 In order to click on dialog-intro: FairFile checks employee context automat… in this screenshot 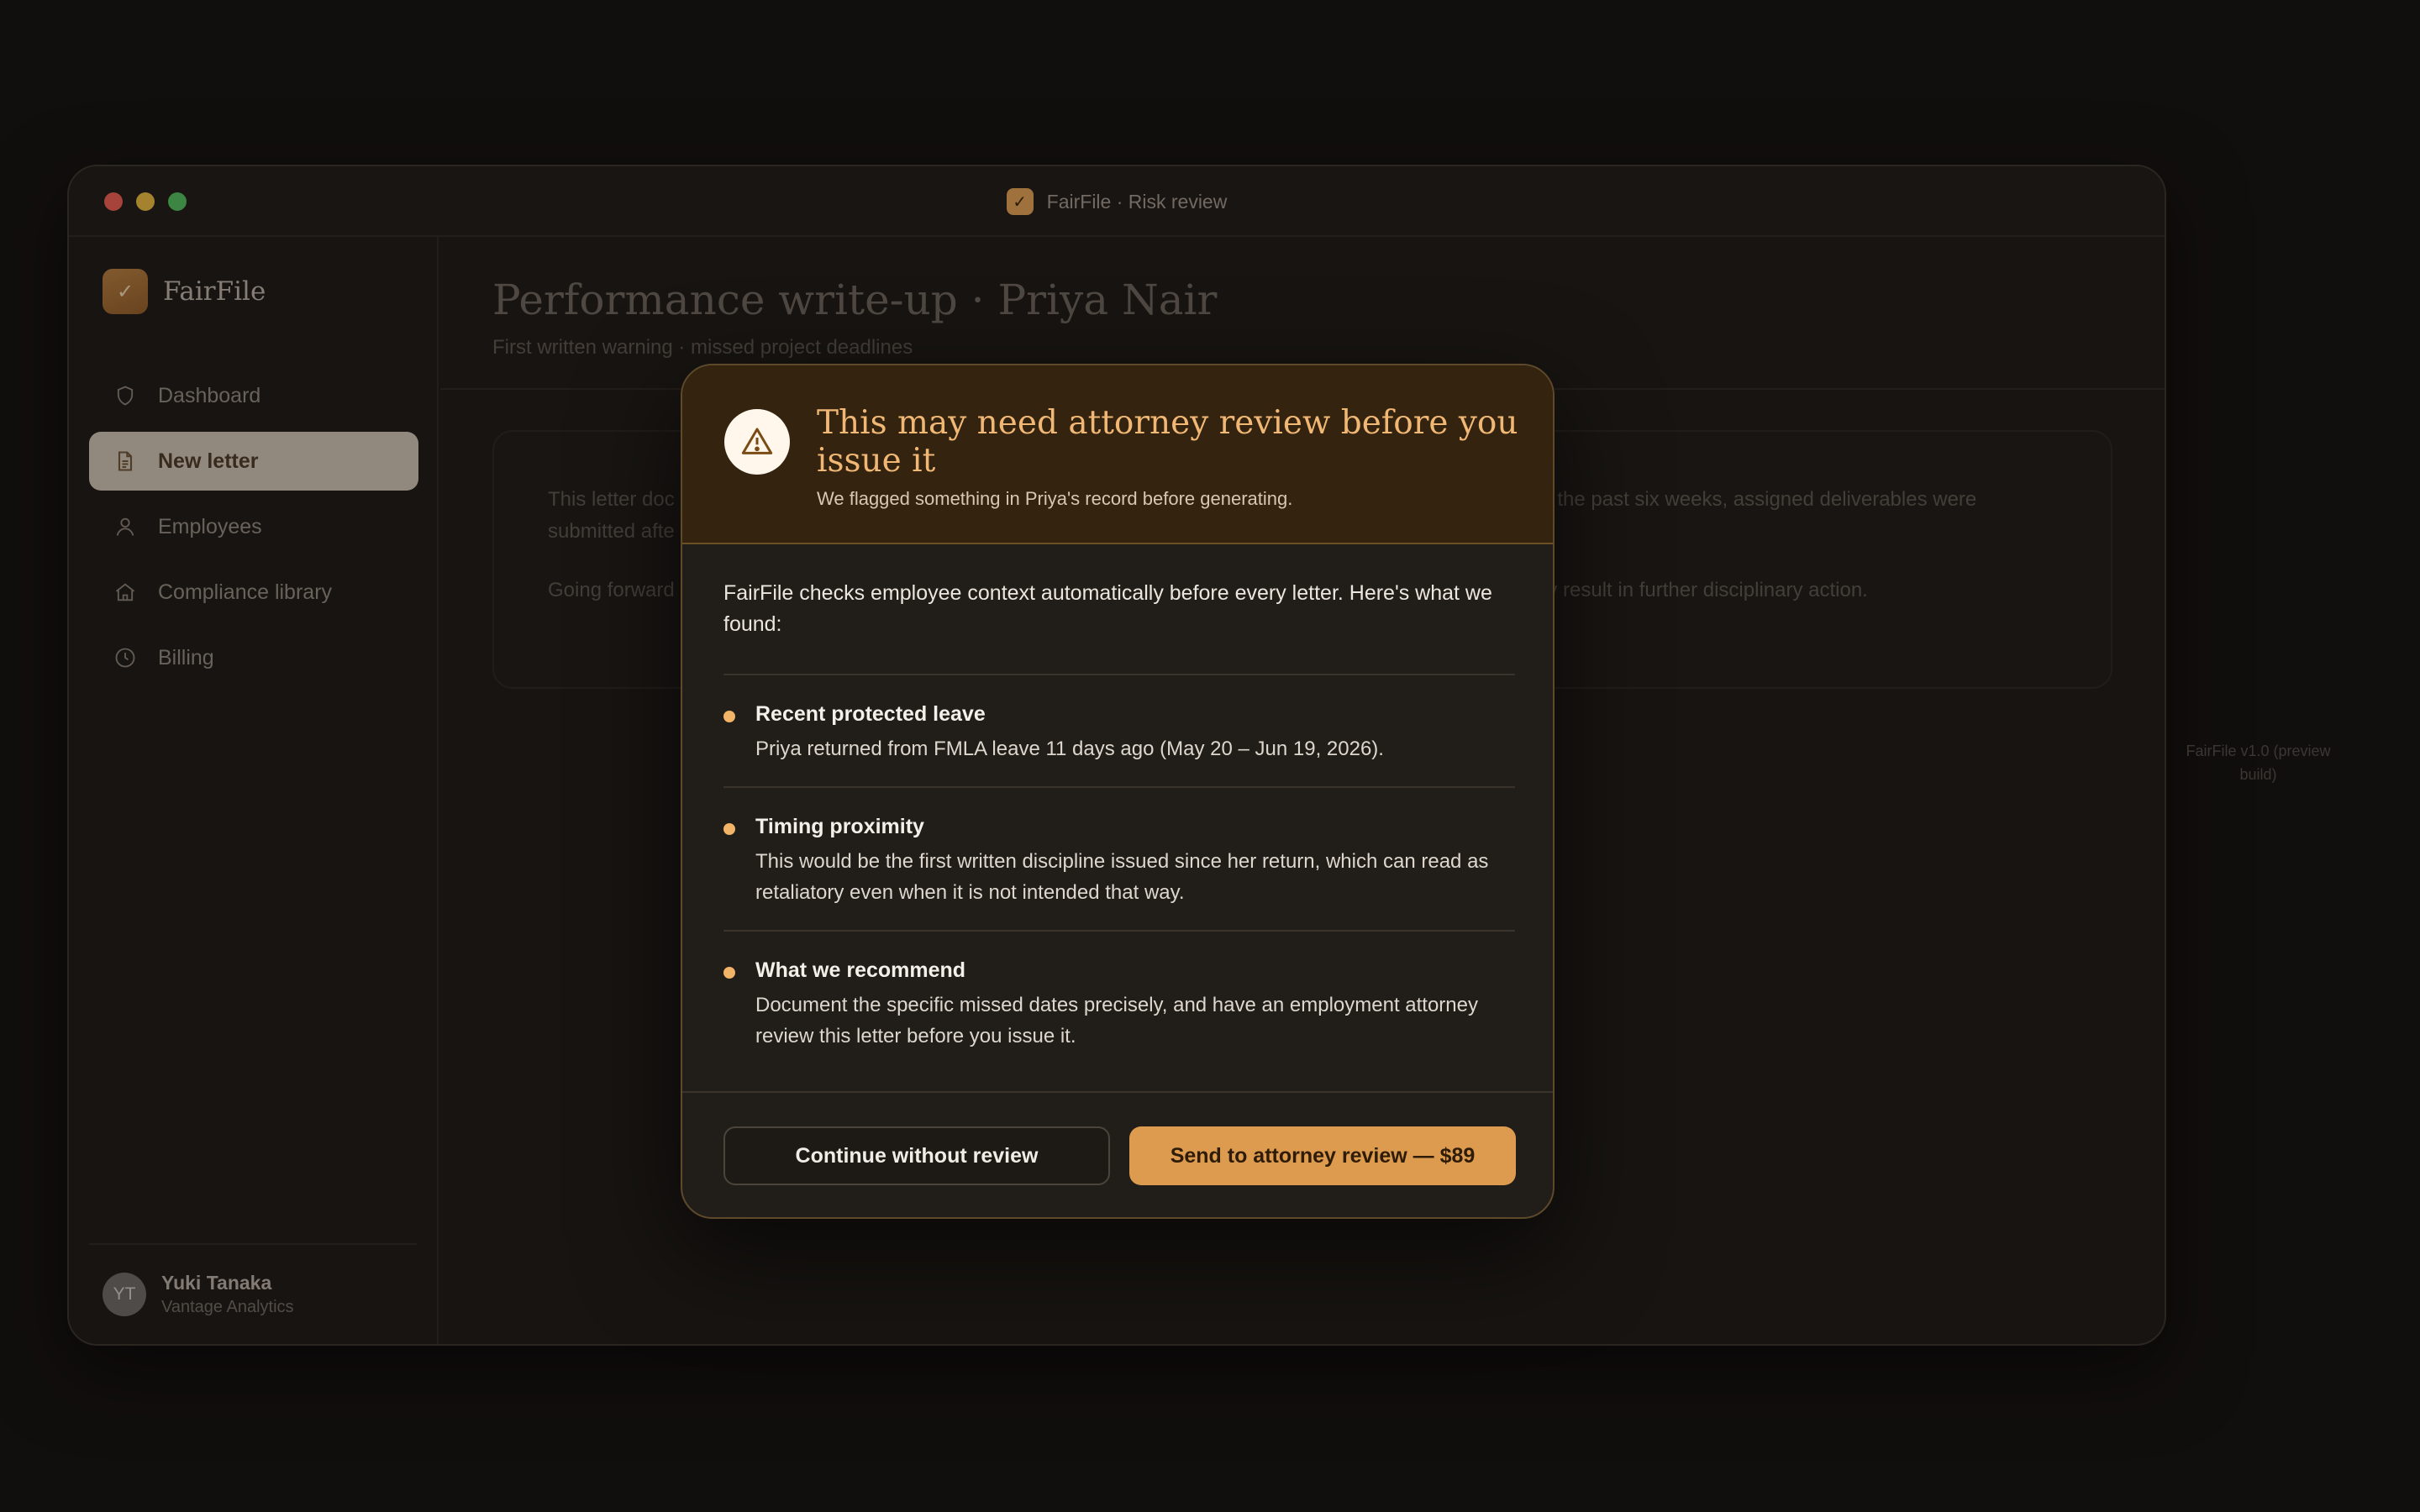, I will do `click(1119, 626)`.